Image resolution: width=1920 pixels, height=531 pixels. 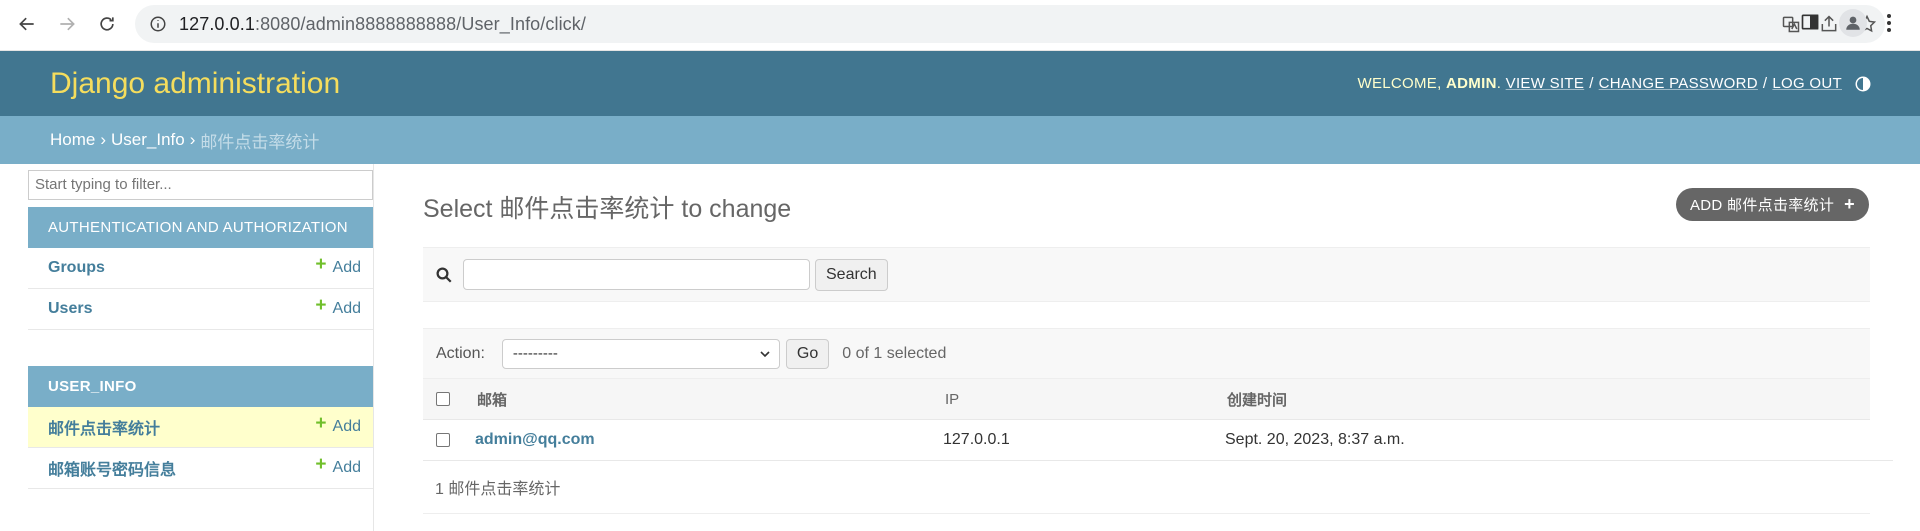 What do you see at coordinates (200, 386) in the screenshot?
I see `module-caption-user-info: USER_INFO` at bounding box center [200, 386].